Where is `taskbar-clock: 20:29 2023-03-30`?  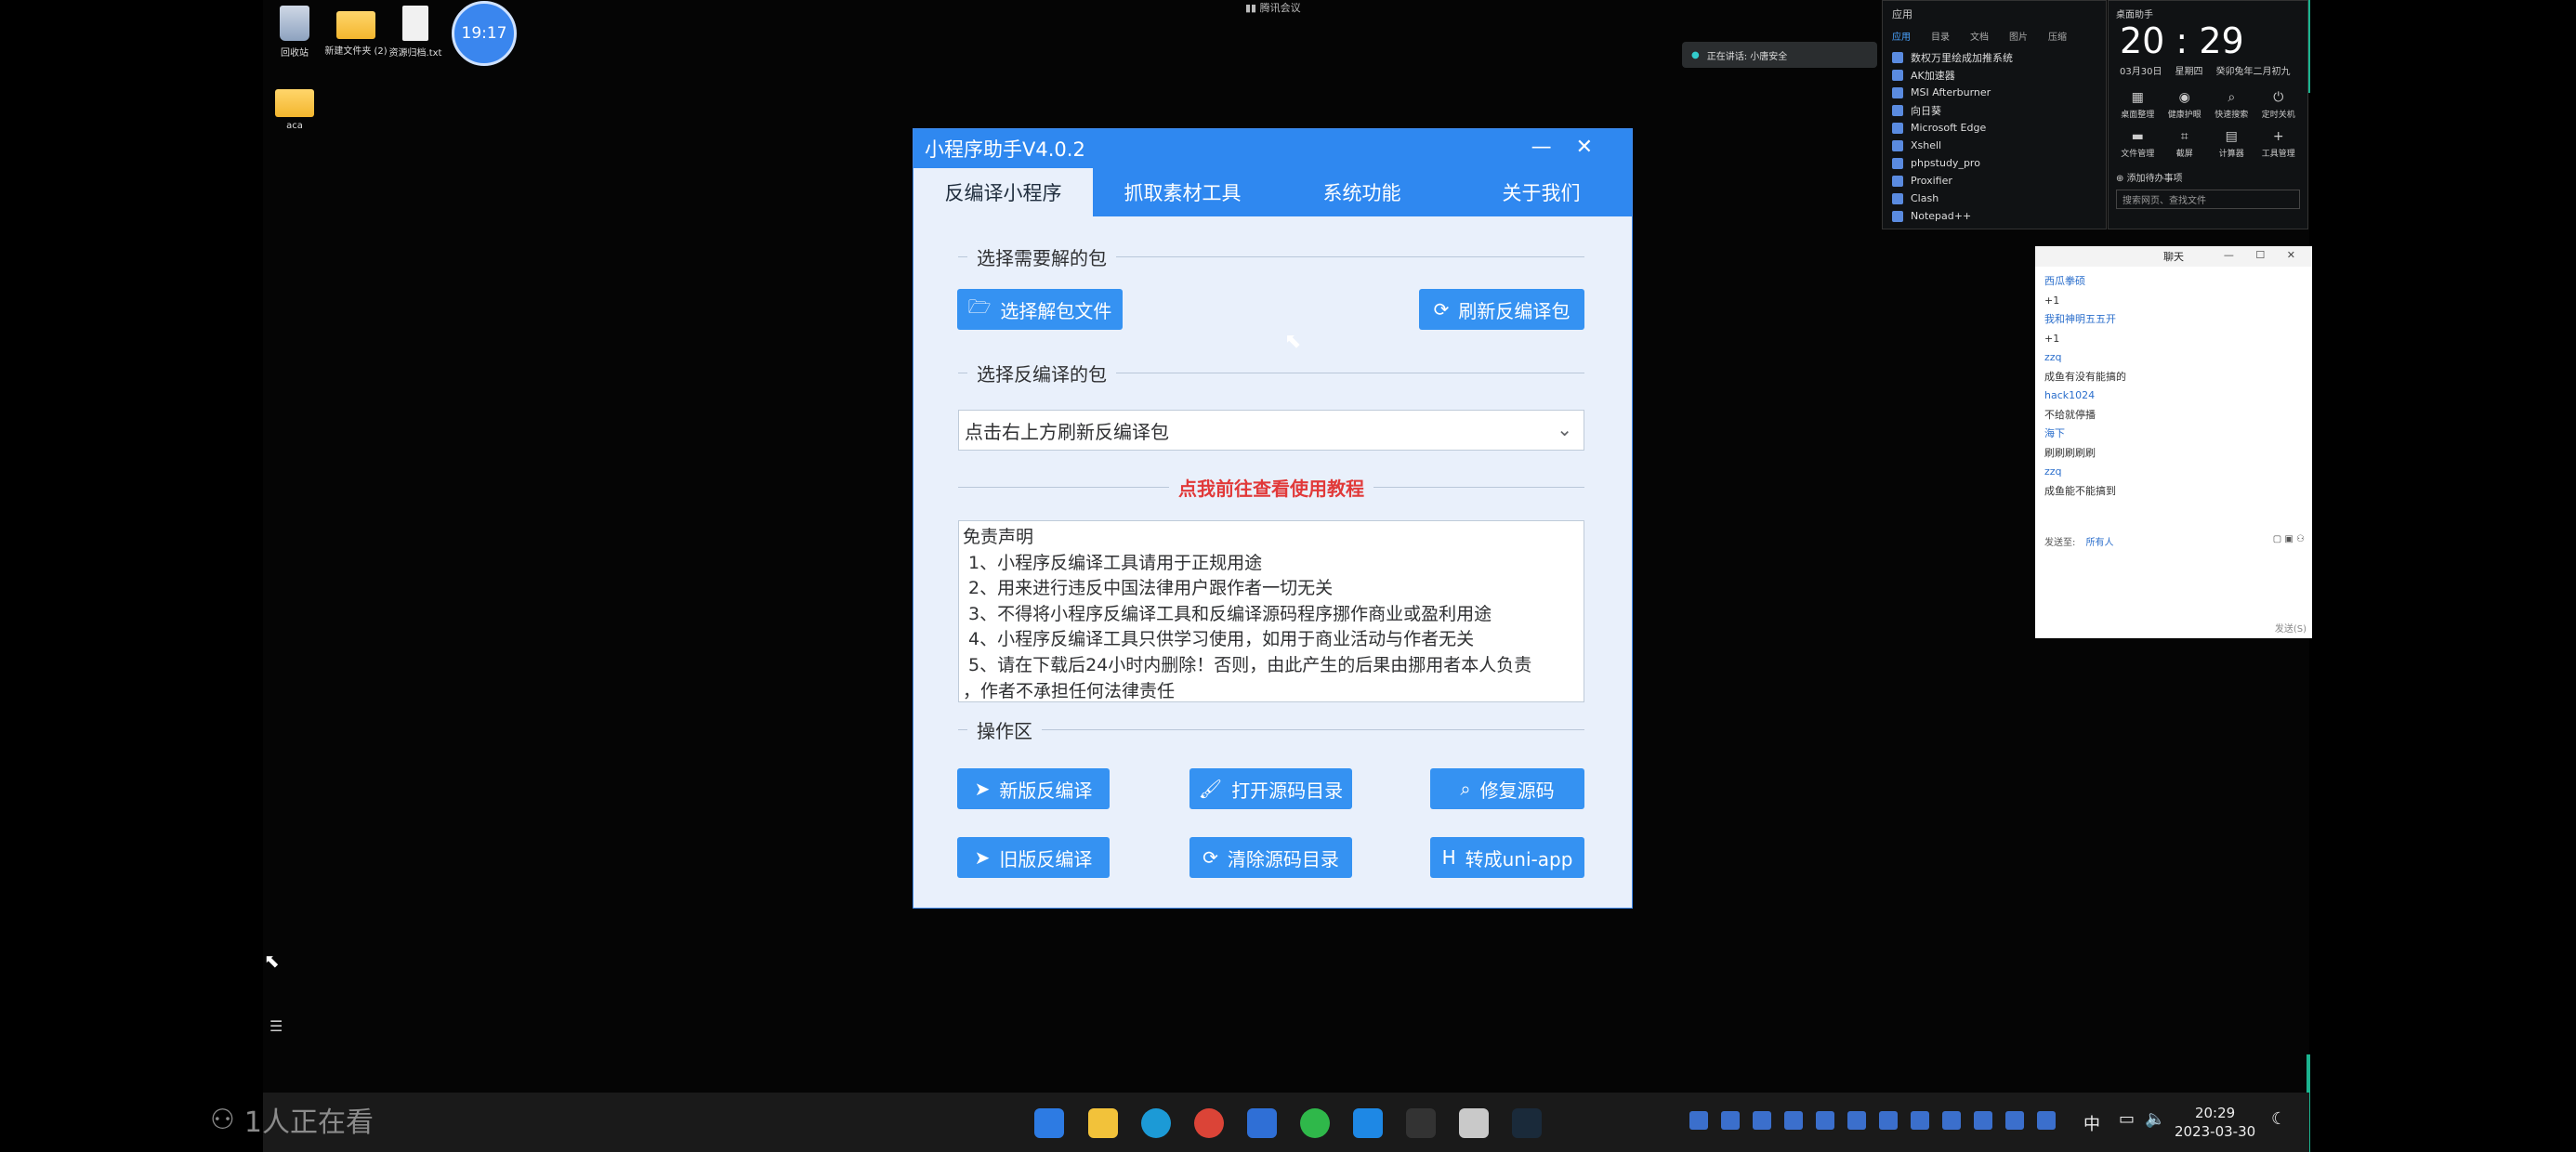
taskbar-clock: 20:29 2023-03-30 is located at coordinates (2215, 1122).